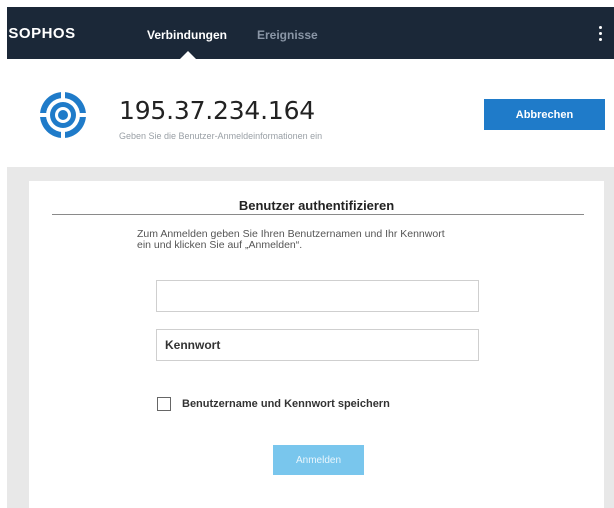 This screenshot has height=508, width=614. I want to click on title-divider, so click(318, 214).